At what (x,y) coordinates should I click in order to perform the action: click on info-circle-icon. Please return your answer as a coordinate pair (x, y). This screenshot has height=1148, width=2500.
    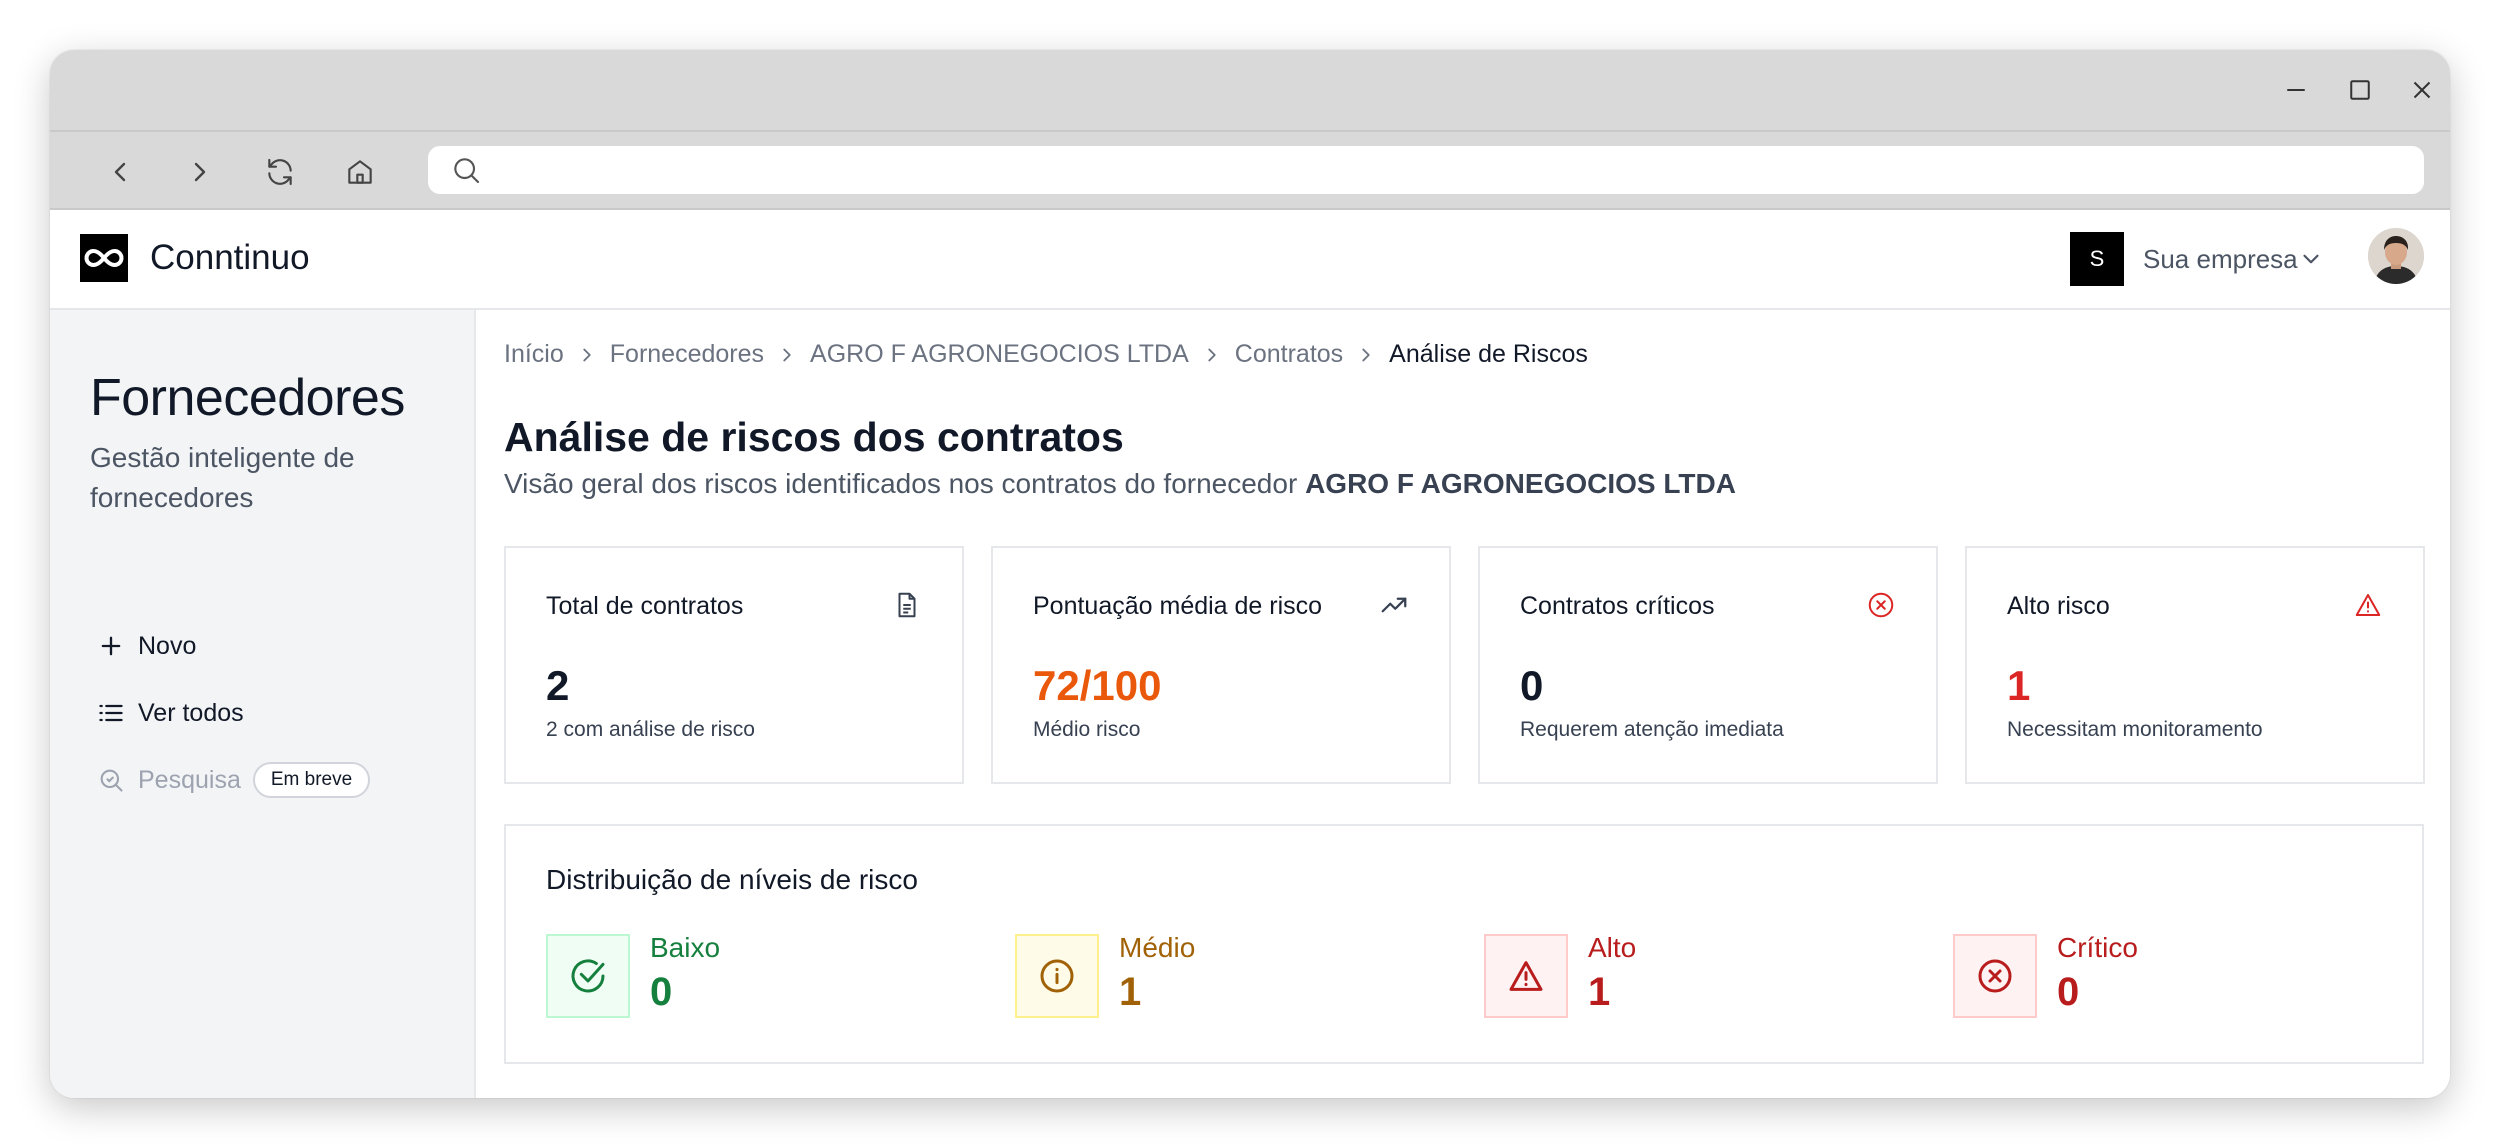
    Looking at the image, I should click on (1057, 976).